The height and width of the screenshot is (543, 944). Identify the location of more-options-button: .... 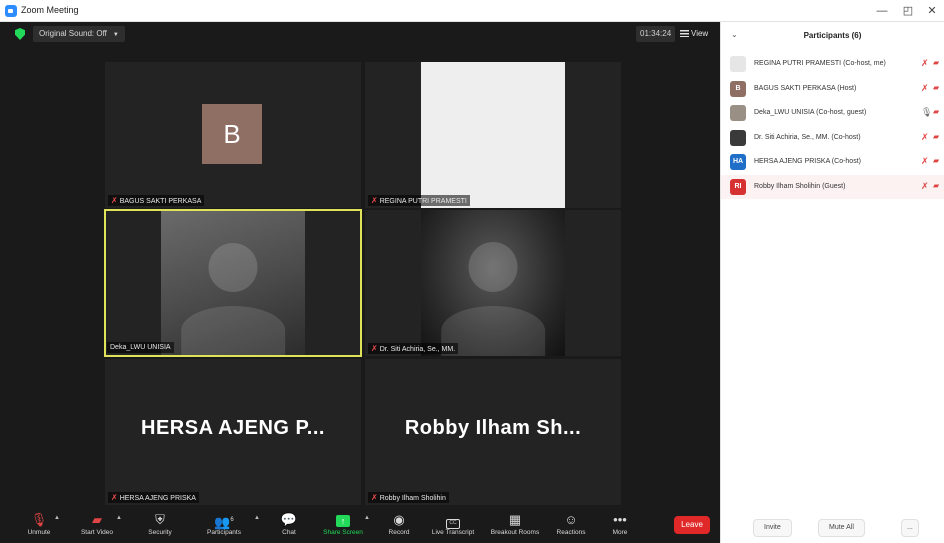
(910, 528).